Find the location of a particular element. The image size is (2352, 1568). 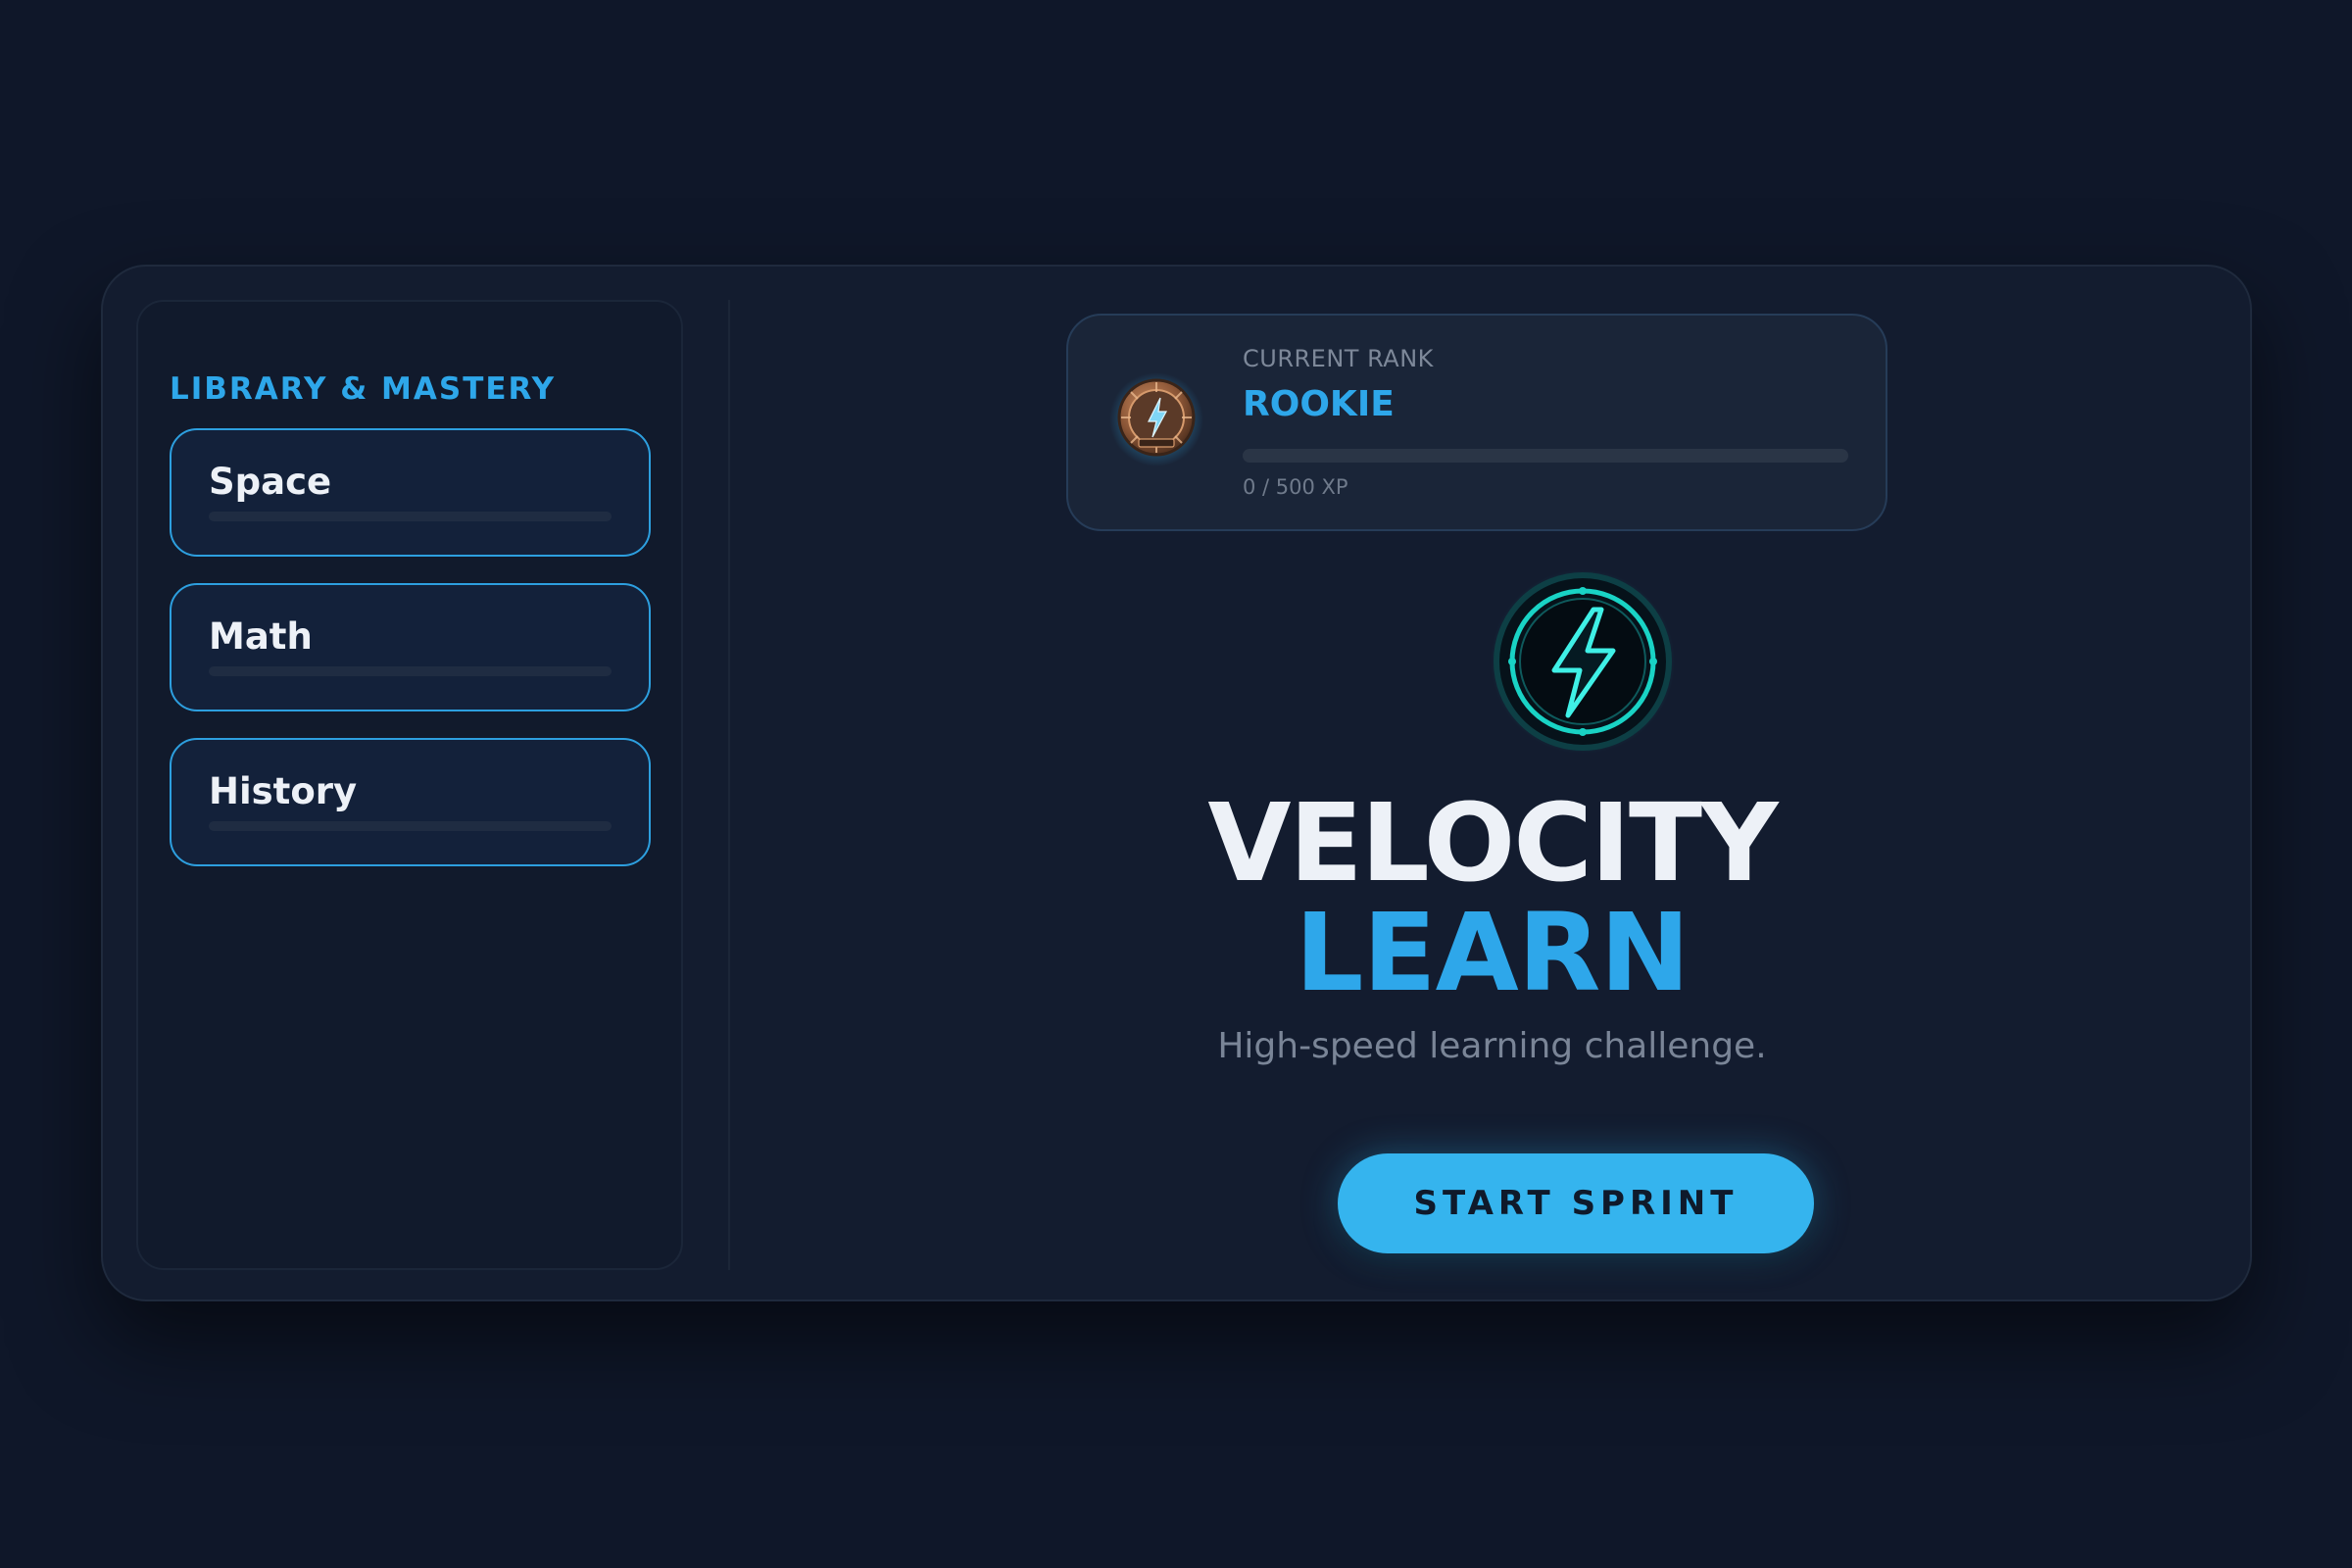

title-line-1: VELOCITY is located at coordinates (1492, 843).